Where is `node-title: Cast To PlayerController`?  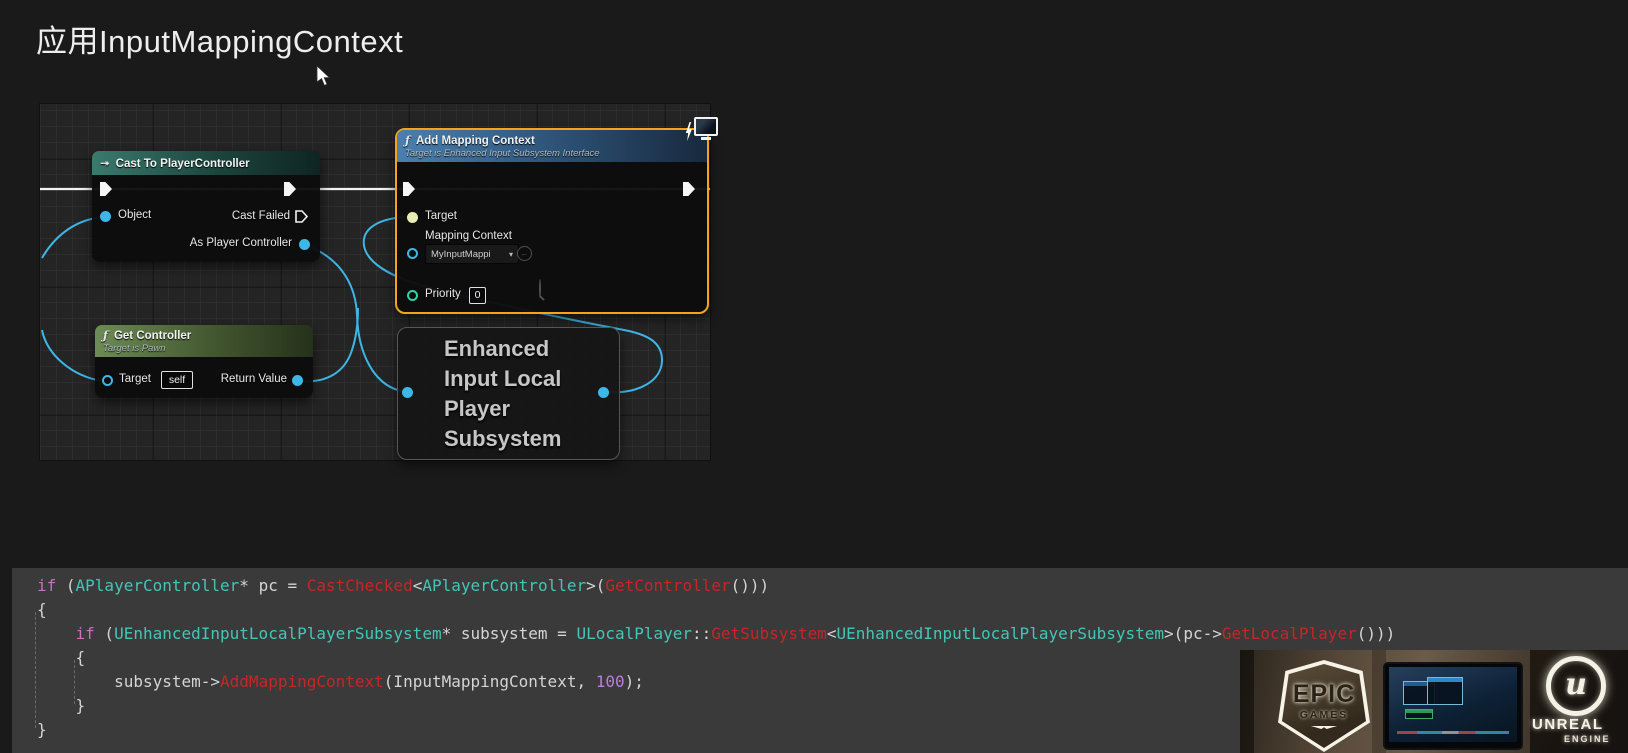 node-title: Cast To PlayerController is located at coordinates (182, 164).